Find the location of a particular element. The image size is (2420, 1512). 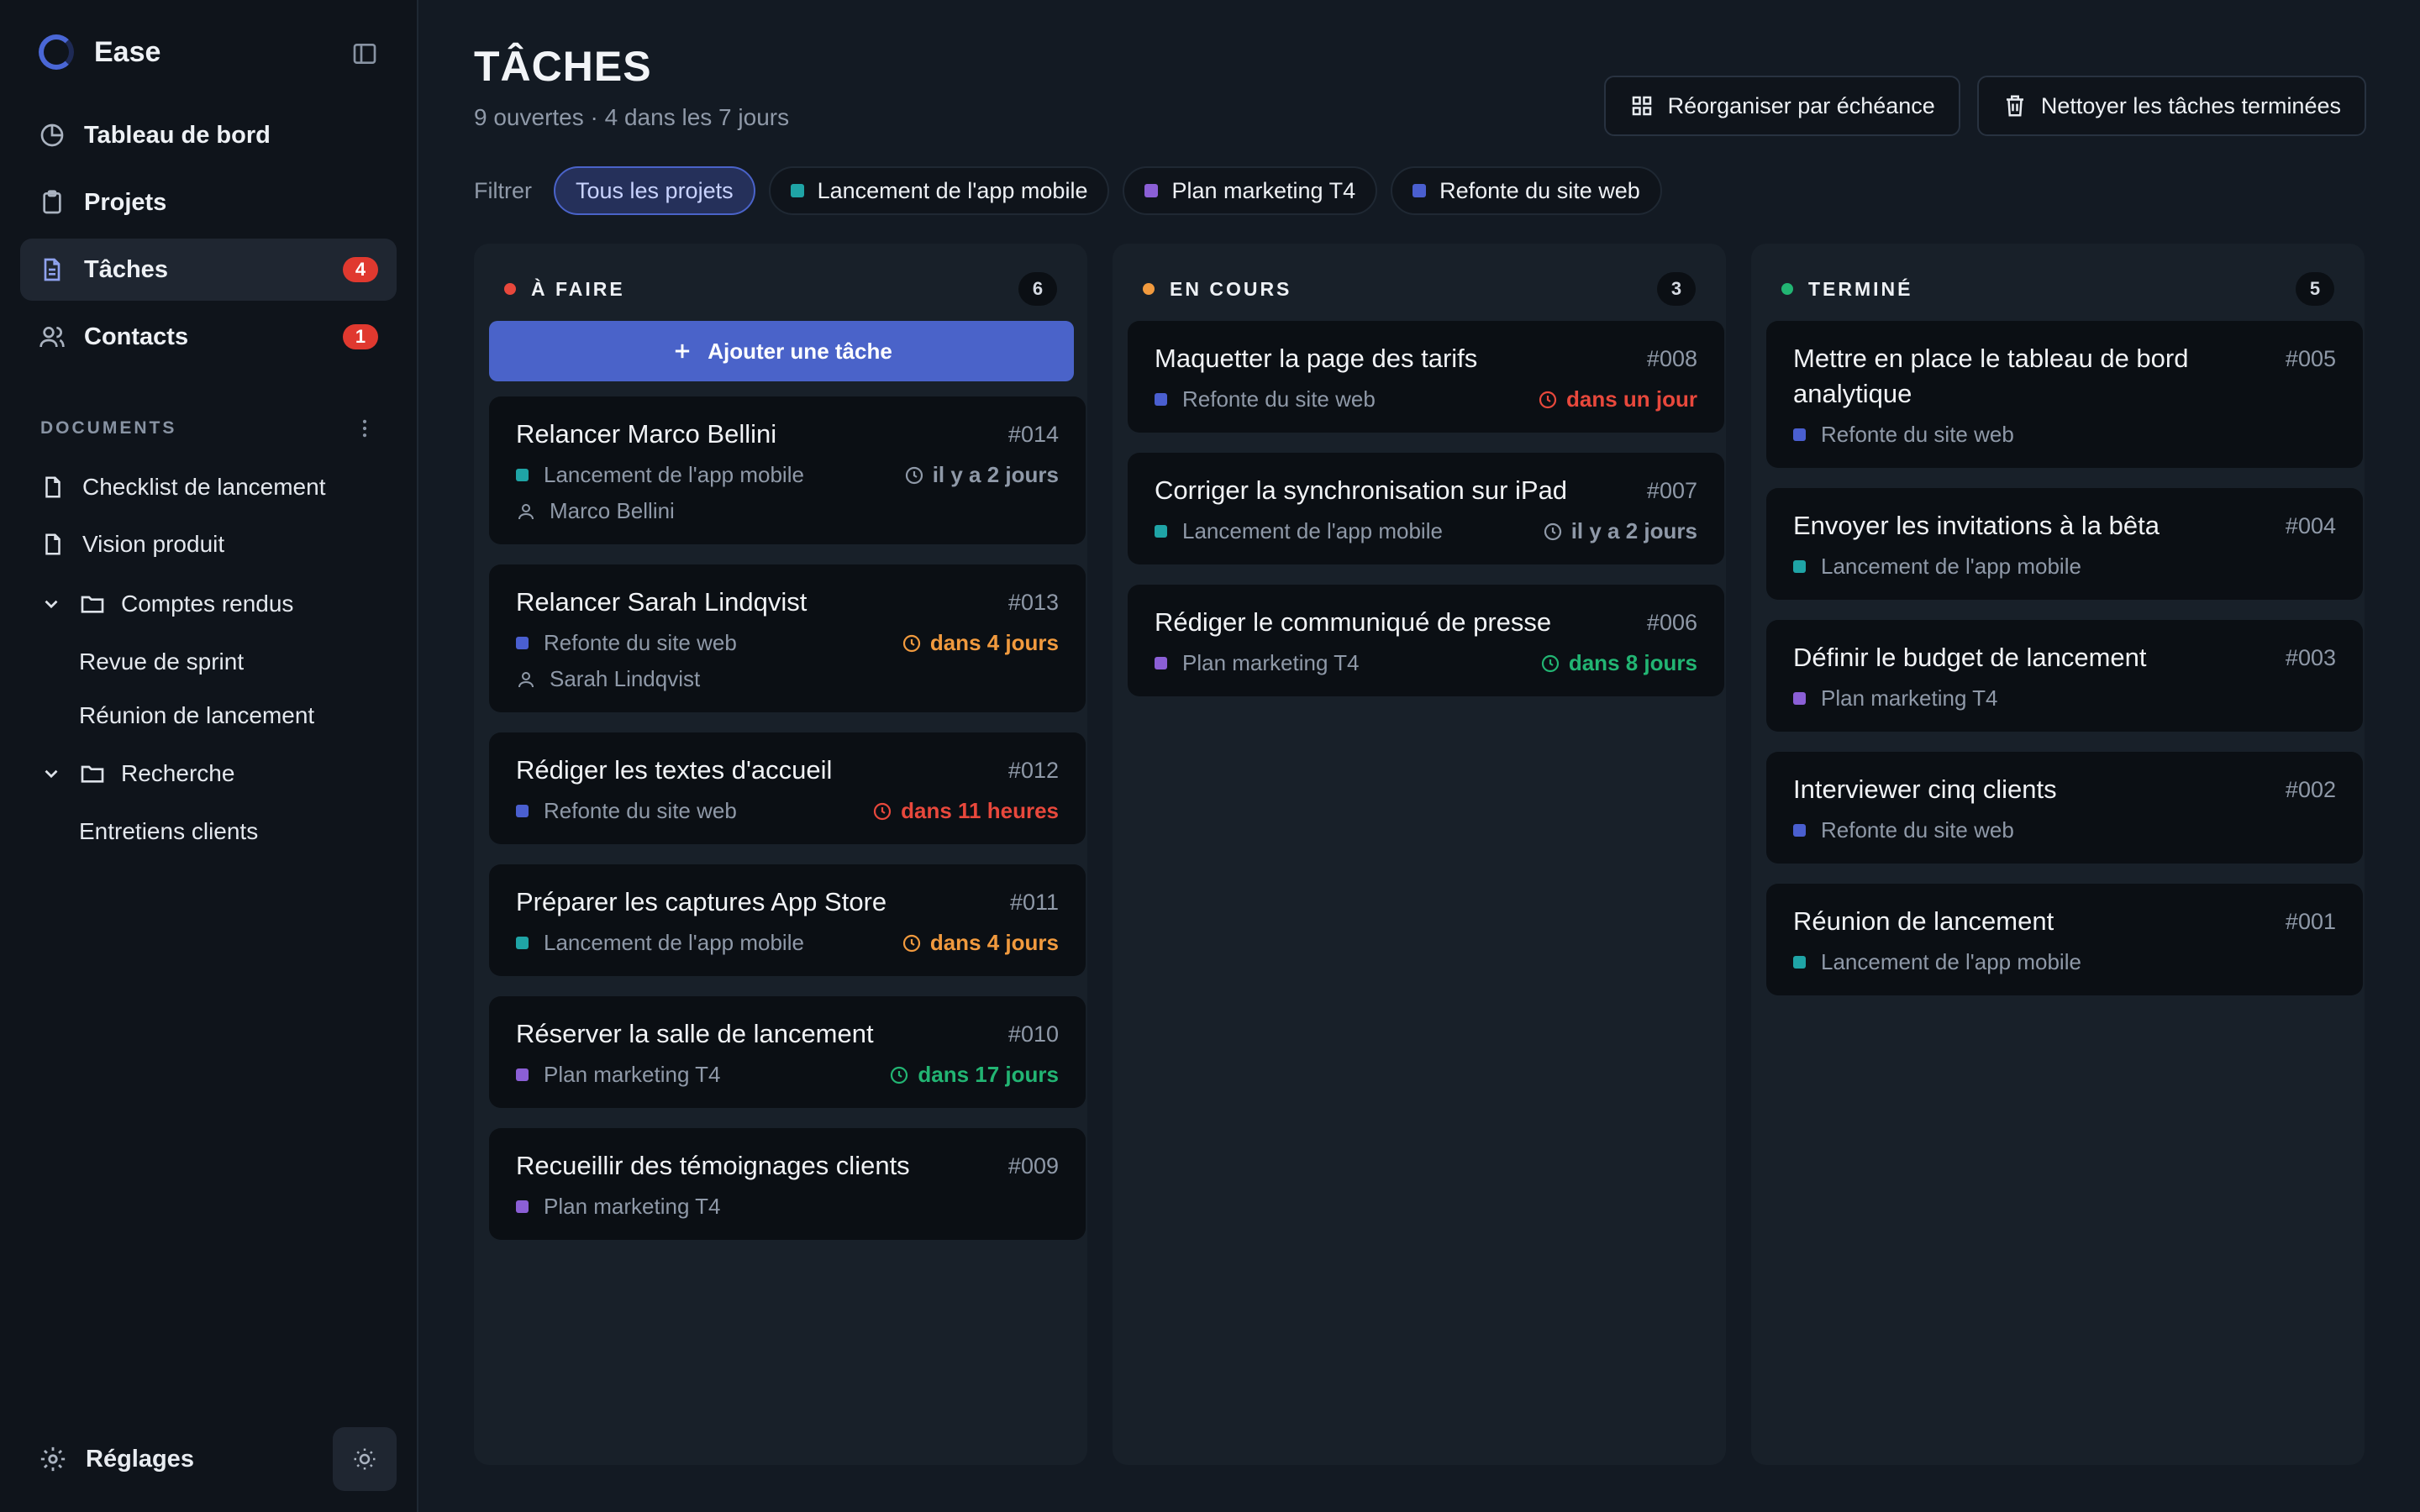

collapse-sidebar-button is located at coordinates (364, 53).